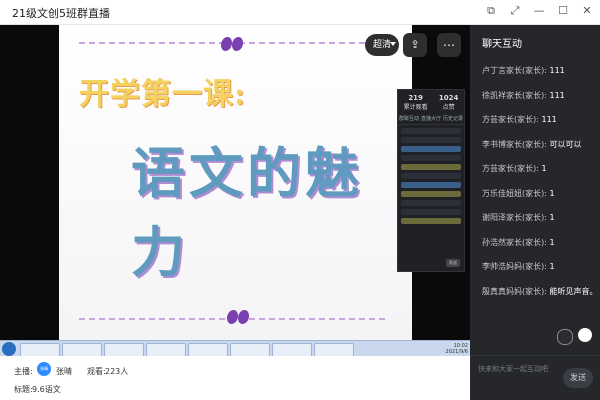 The width and height of the screenshot is (600, 400). I want to click on more-icon: ⋯, so click(449, 45).